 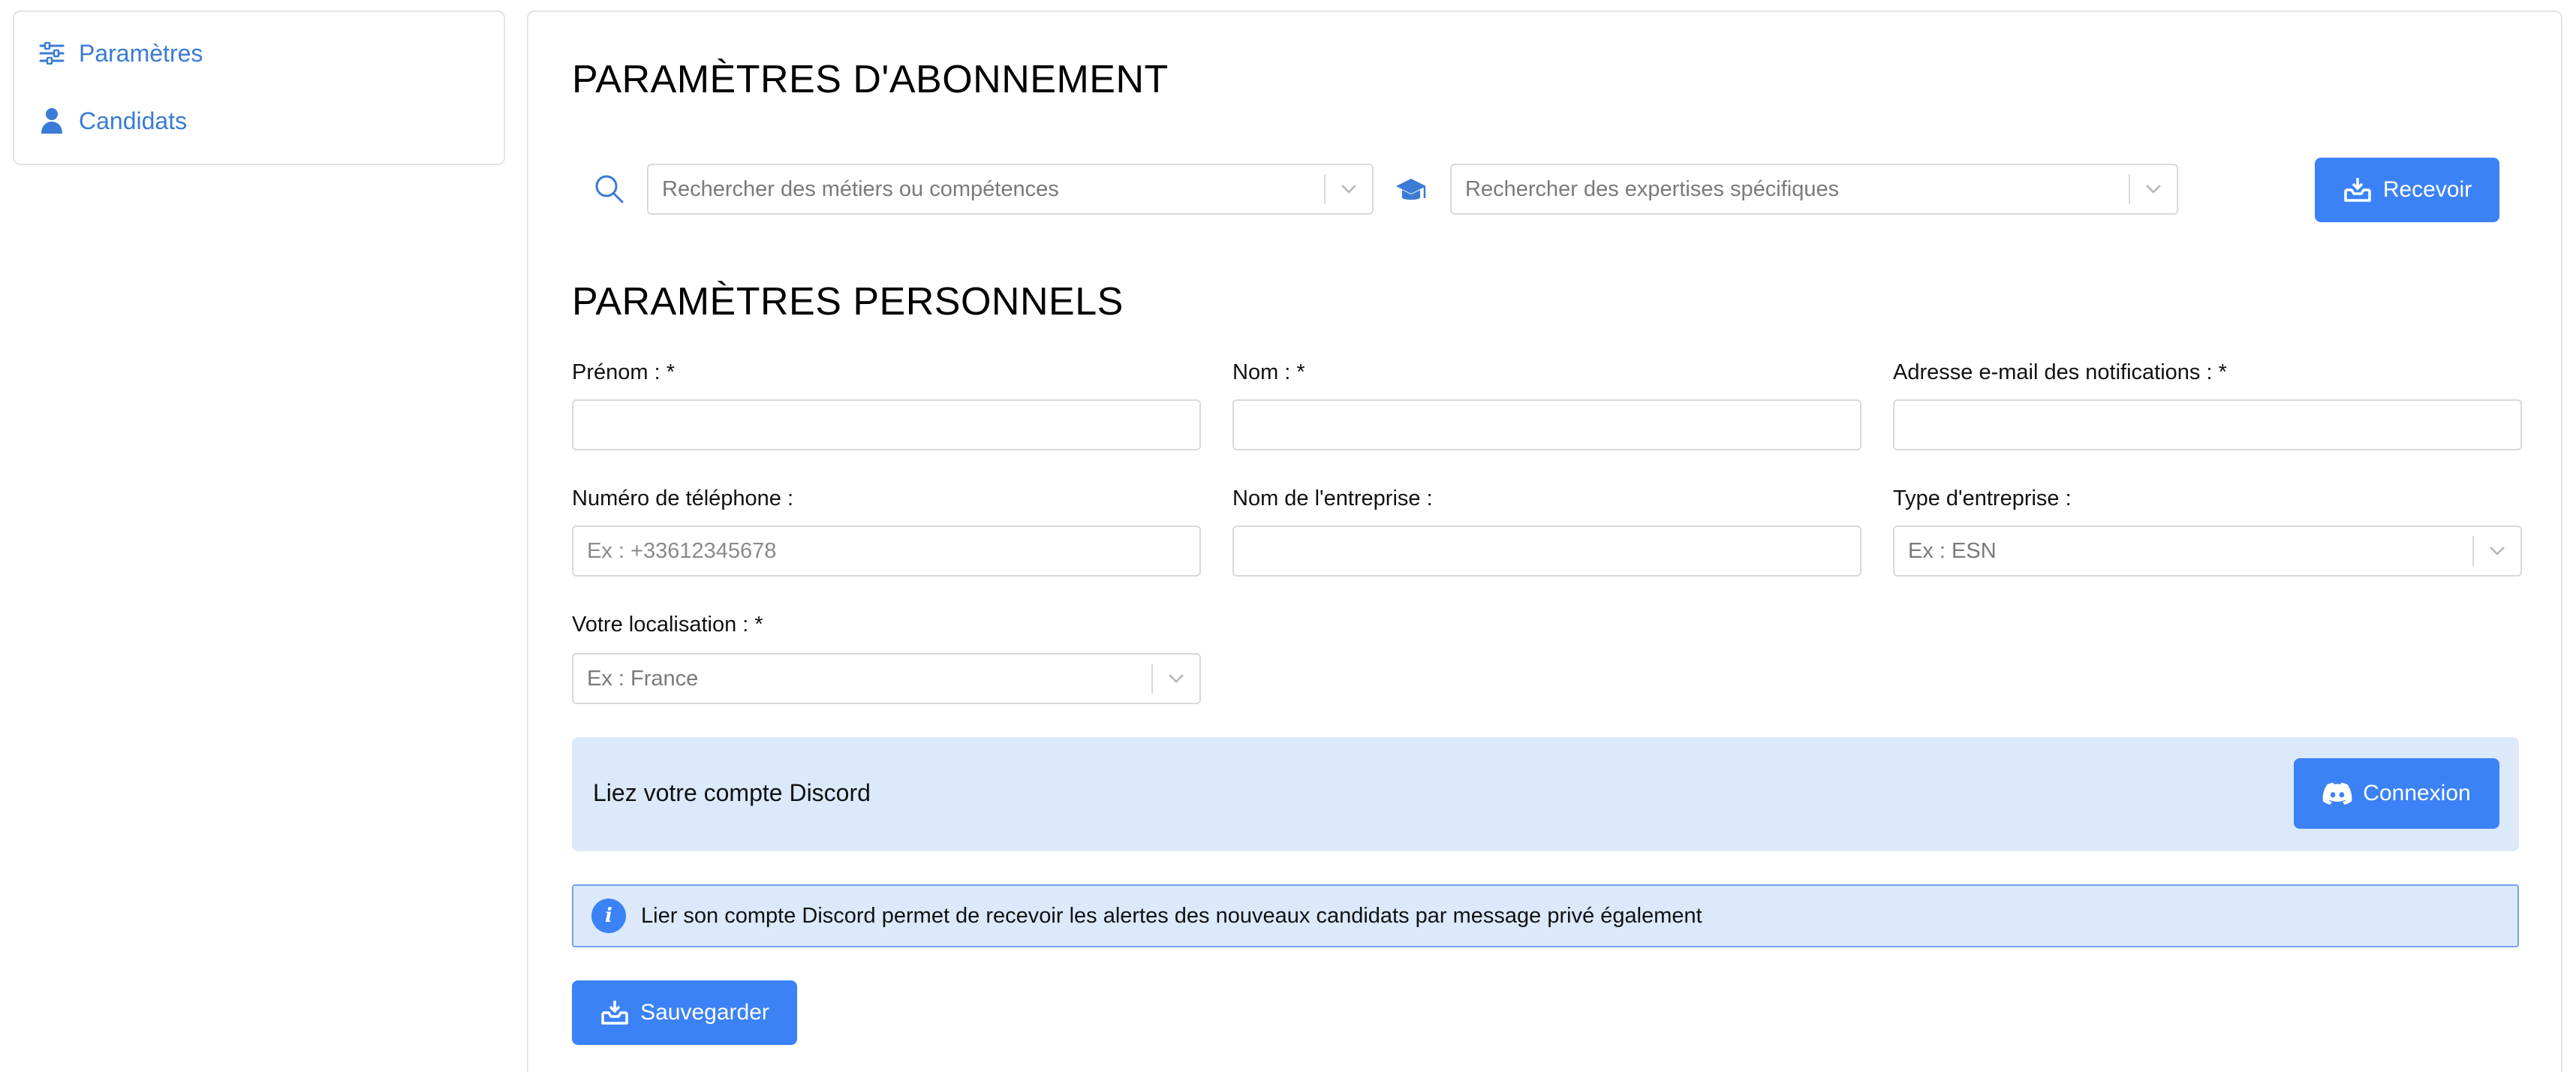 What do you see at coordinates (643, 678) in the screenshot?
I see `location-placeholder: Ex : France` at bounding box center [643, 678].